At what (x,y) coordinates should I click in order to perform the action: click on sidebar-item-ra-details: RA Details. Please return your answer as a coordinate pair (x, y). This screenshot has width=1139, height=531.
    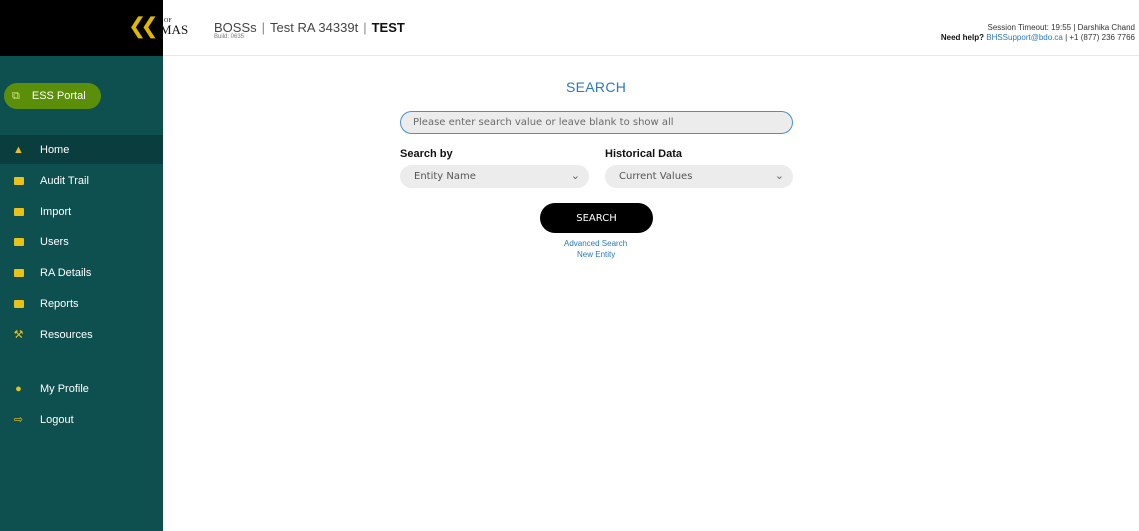
    Looking at the image, I should click on (81, 272).